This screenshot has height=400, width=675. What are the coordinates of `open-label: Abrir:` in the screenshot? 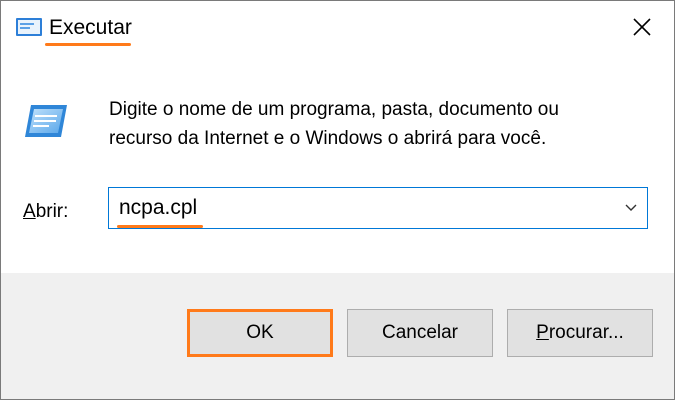 It's located at (45, 212).